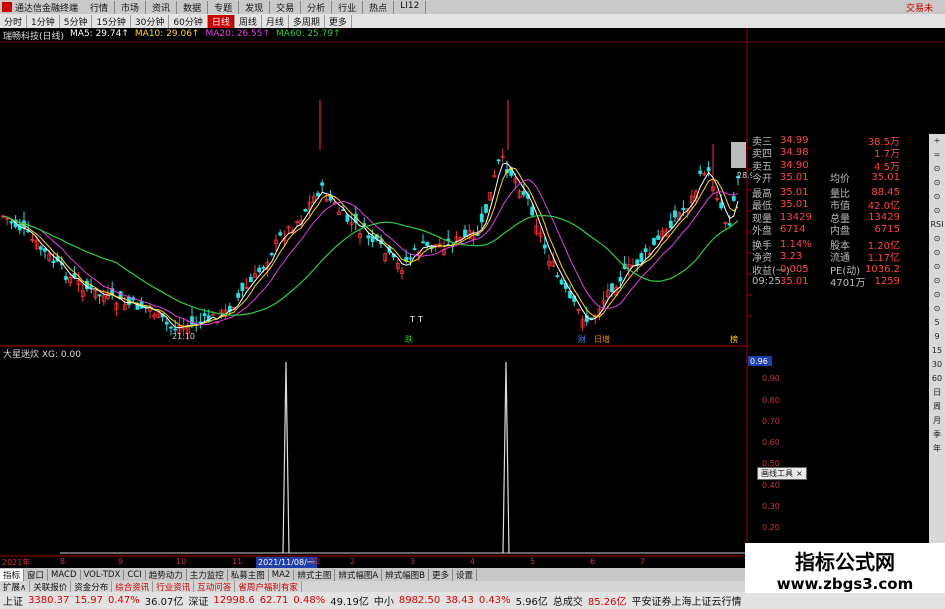 The height and width of the screenshot is (609, 945). Describe the element at coordinates (359, 574) in the screenshot. I see `indicator-tab: 辨式幅图A` at that location.